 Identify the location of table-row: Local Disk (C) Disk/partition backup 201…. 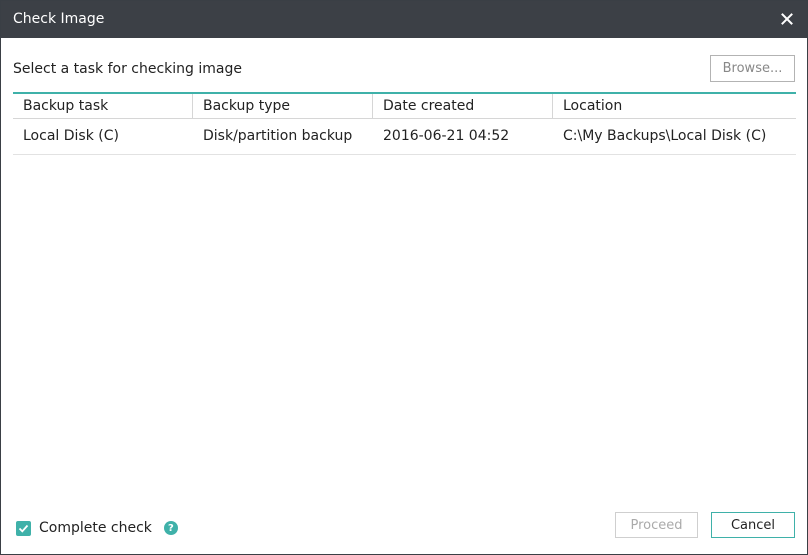
(404, 137).